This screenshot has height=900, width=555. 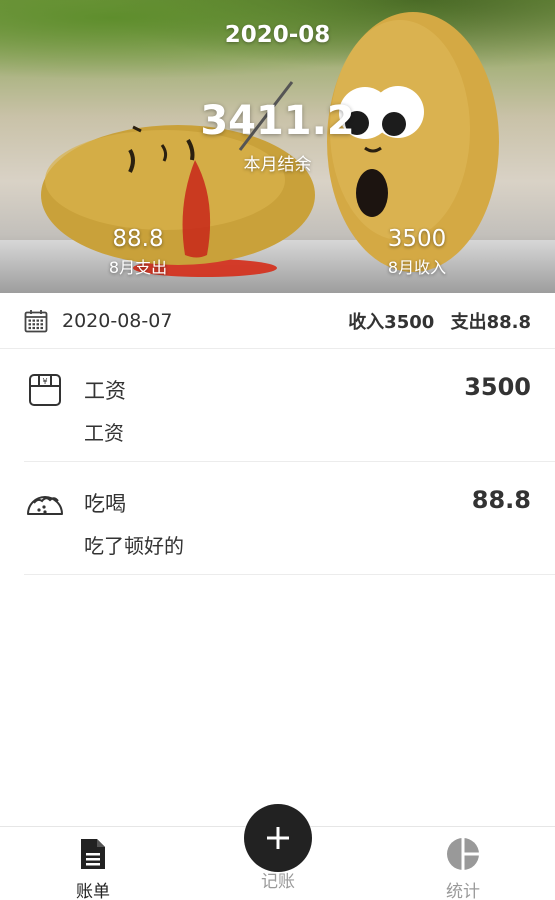 What do you see at coordinates (93, 854) in the screenshot?
I see `document-icon` at bounding box center [93, 854].